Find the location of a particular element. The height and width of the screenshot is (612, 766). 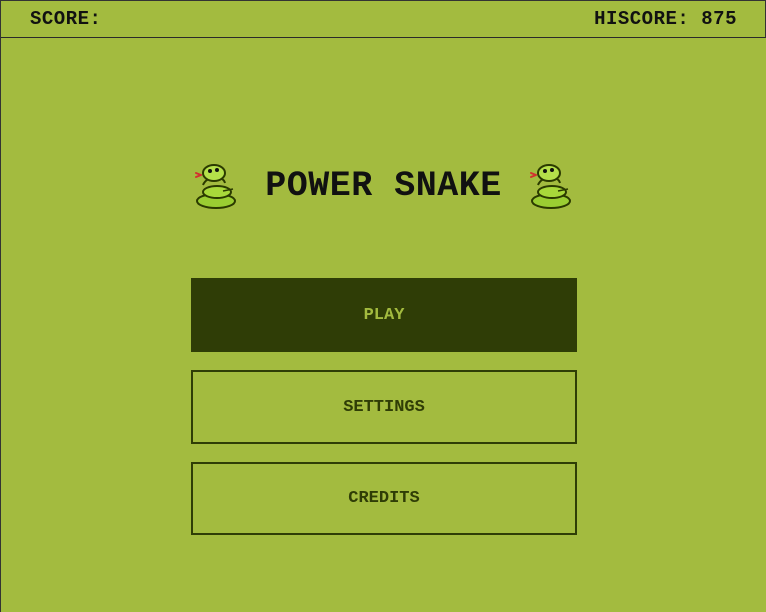

play-button: PLAY is located at coordinates (384, 315).